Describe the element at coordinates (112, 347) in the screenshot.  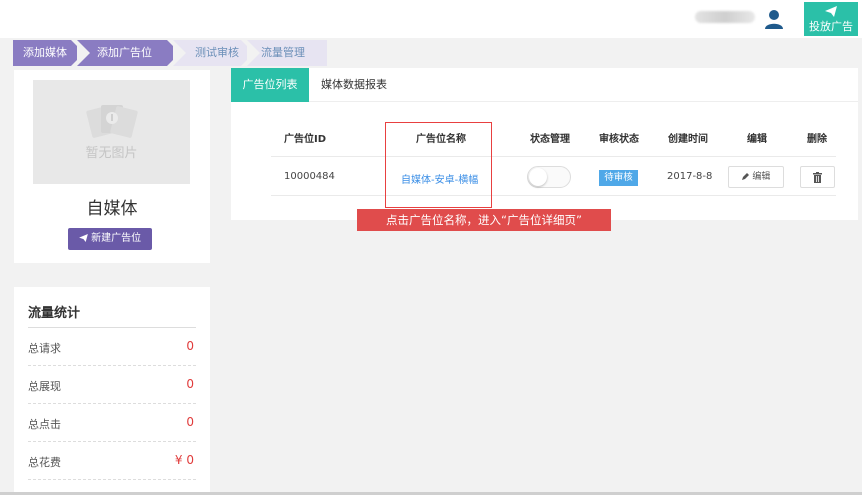
I see `stat-row-total-requests: 总请求 0` at that location.